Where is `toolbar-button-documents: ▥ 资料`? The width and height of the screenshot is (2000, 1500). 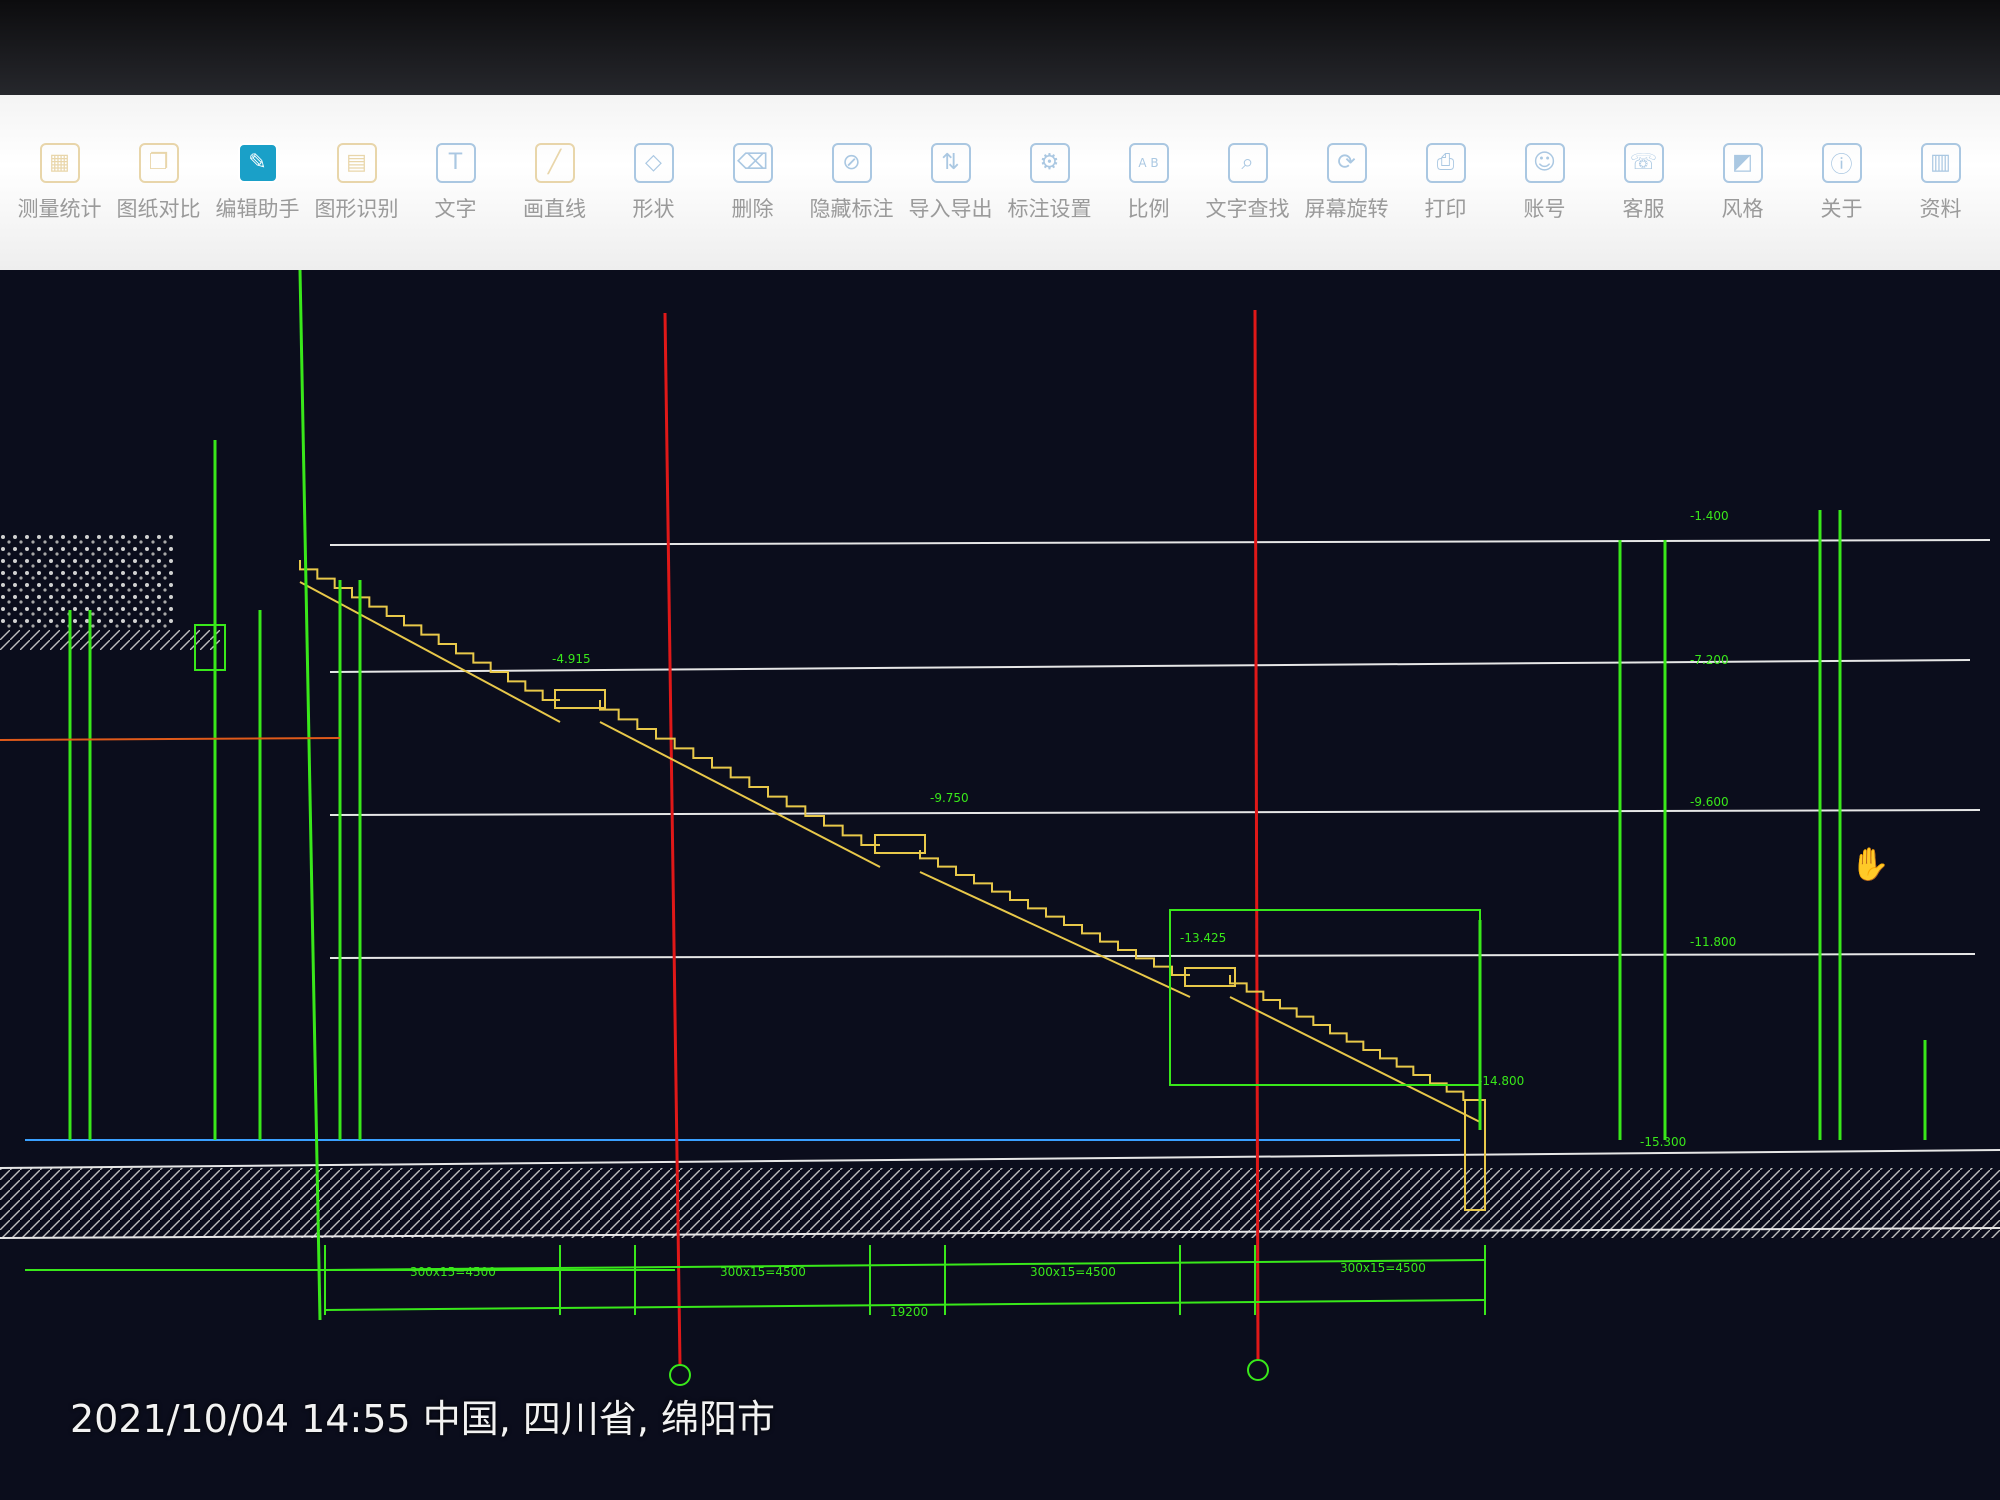
toolbar-button-documents: ▥ 资料 is located at coordinates (1940, 182).